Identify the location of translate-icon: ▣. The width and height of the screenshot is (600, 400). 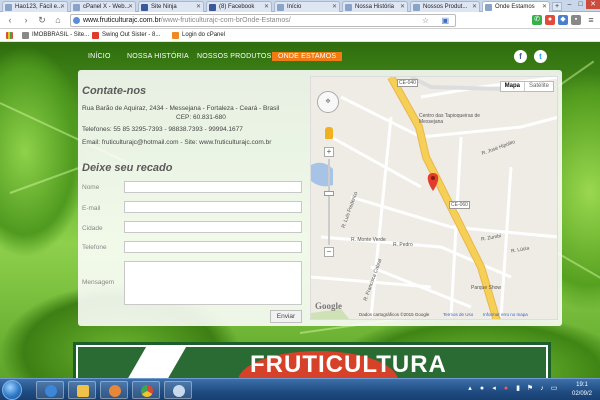
(445, 20).